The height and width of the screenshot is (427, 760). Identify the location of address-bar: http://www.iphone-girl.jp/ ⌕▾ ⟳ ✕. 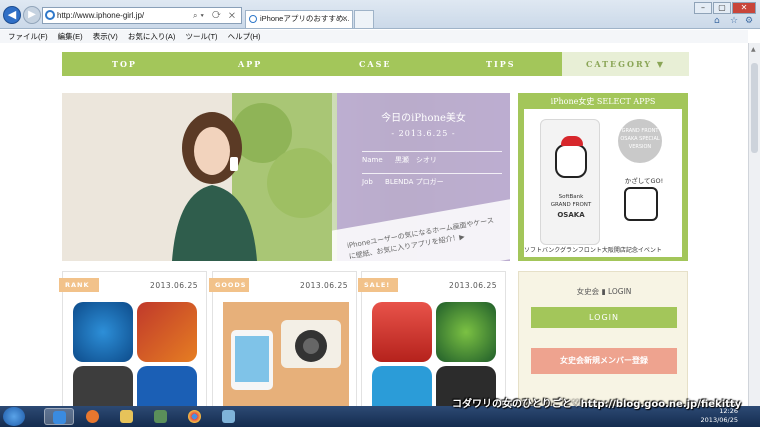
(142, 15).